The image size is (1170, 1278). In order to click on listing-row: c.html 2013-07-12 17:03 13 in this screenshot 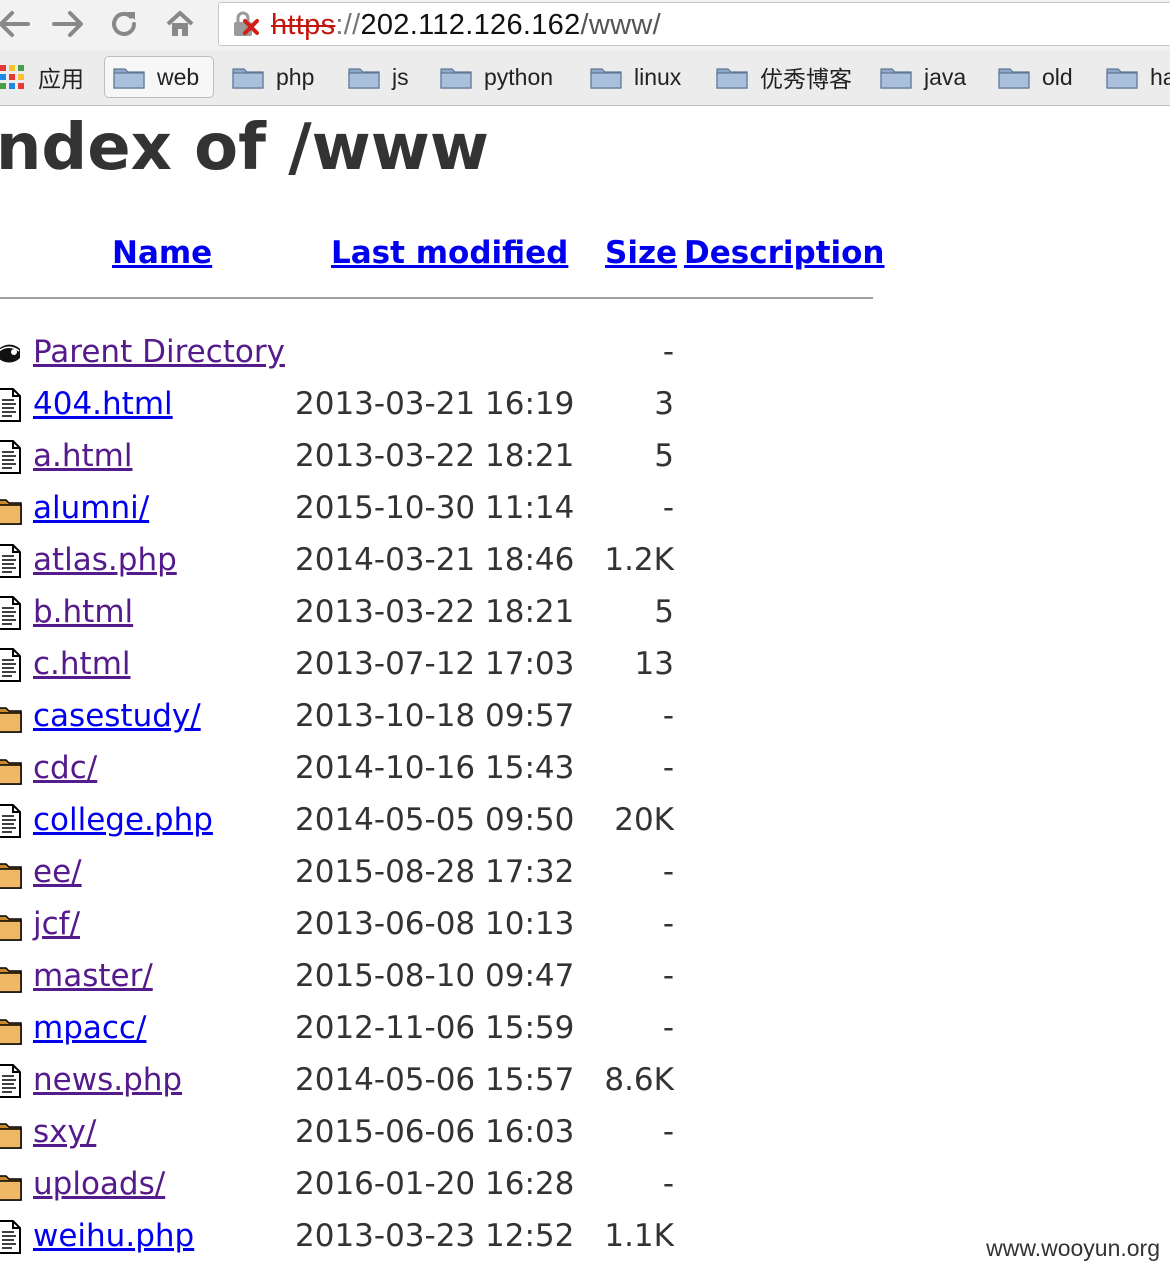, I will do `click(440, 666)`.